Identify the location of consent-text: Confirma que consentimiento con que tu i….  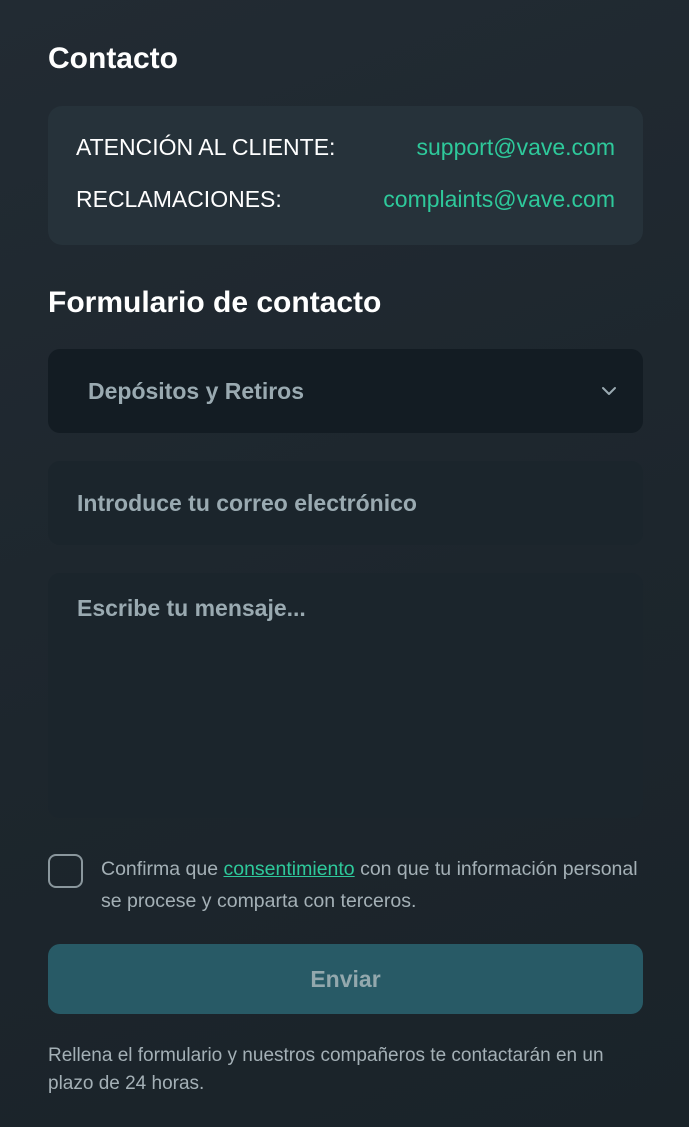
(372, 885).